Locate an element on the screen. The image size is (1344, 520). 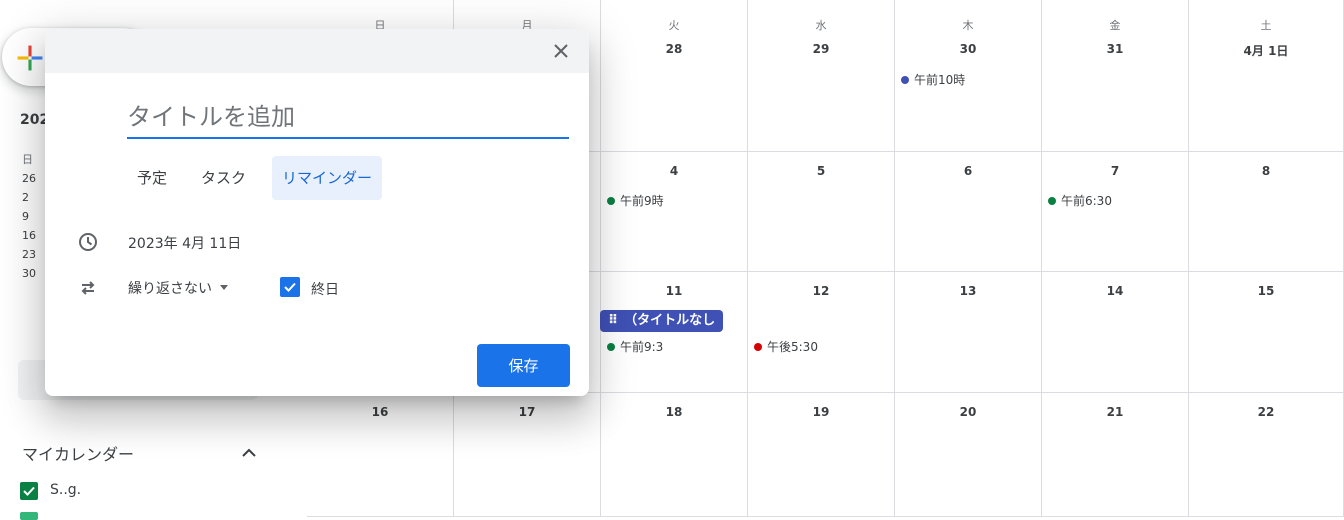
day-number: 5 is located at coordinates (821, 171).